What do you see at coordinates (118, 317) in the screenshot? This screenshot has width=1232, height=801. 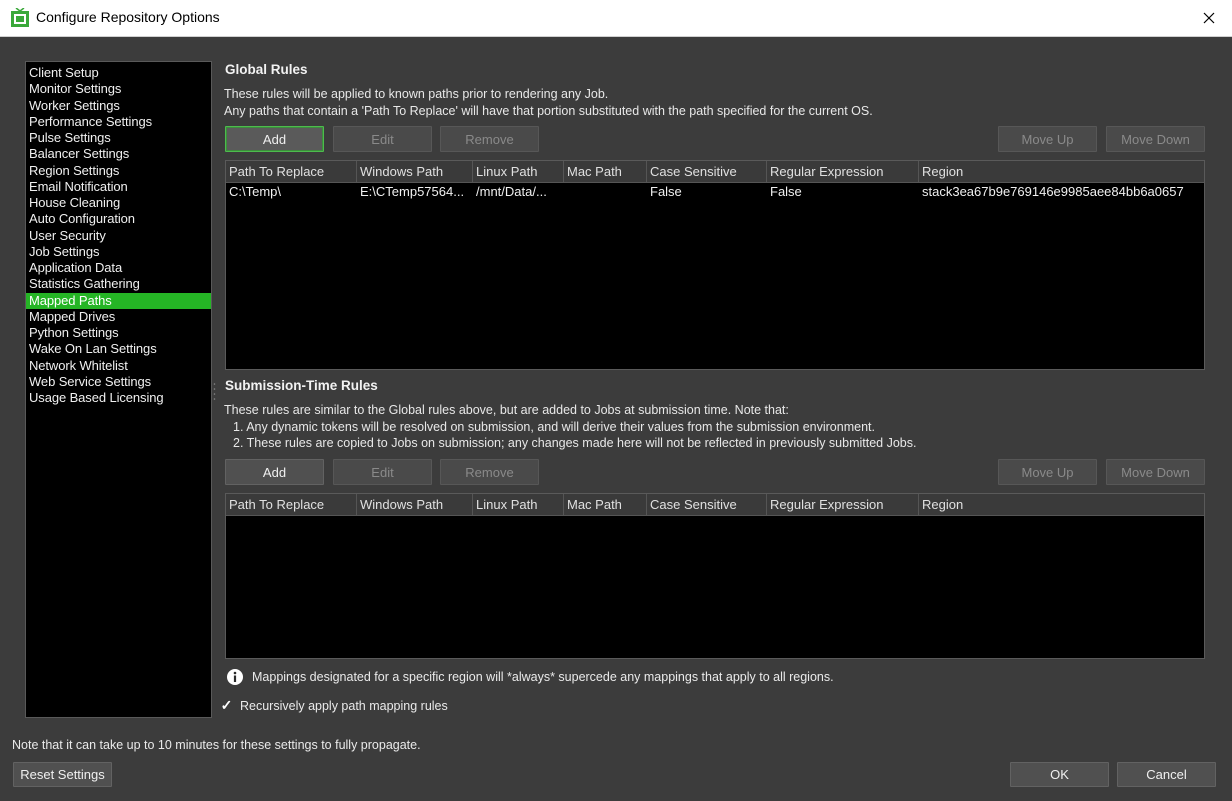 I see `sidebar-item-mapped-drives: Mapped Drives` at bounding box center [118, 317].